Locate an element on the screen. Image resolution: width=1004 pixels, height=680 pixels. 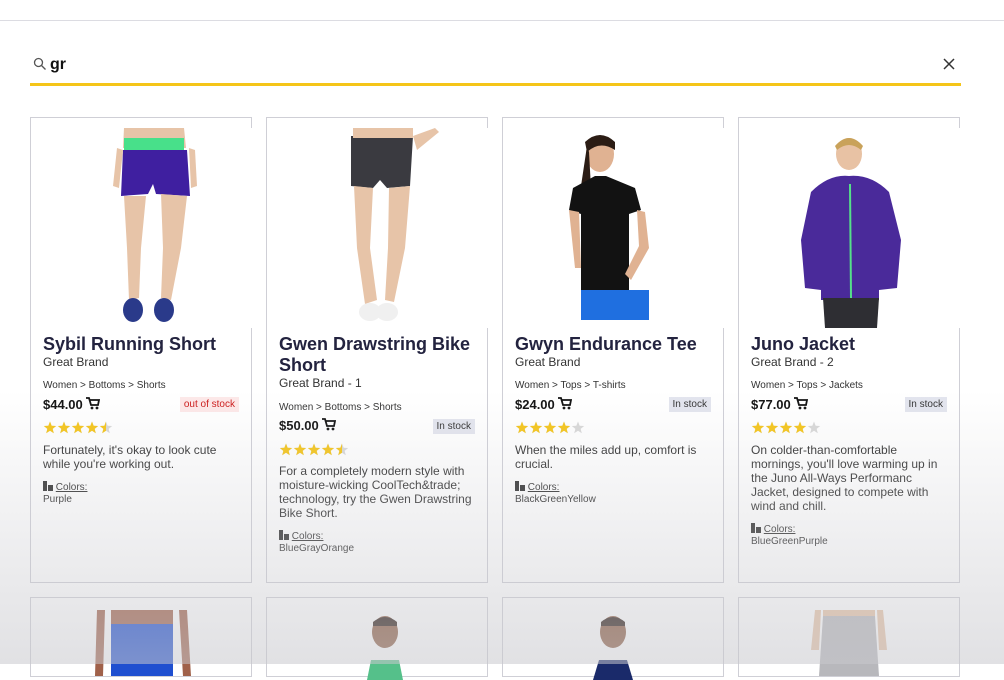
product-colors: Colors: BlackGreenYellow is located at coordinates (555, 493).